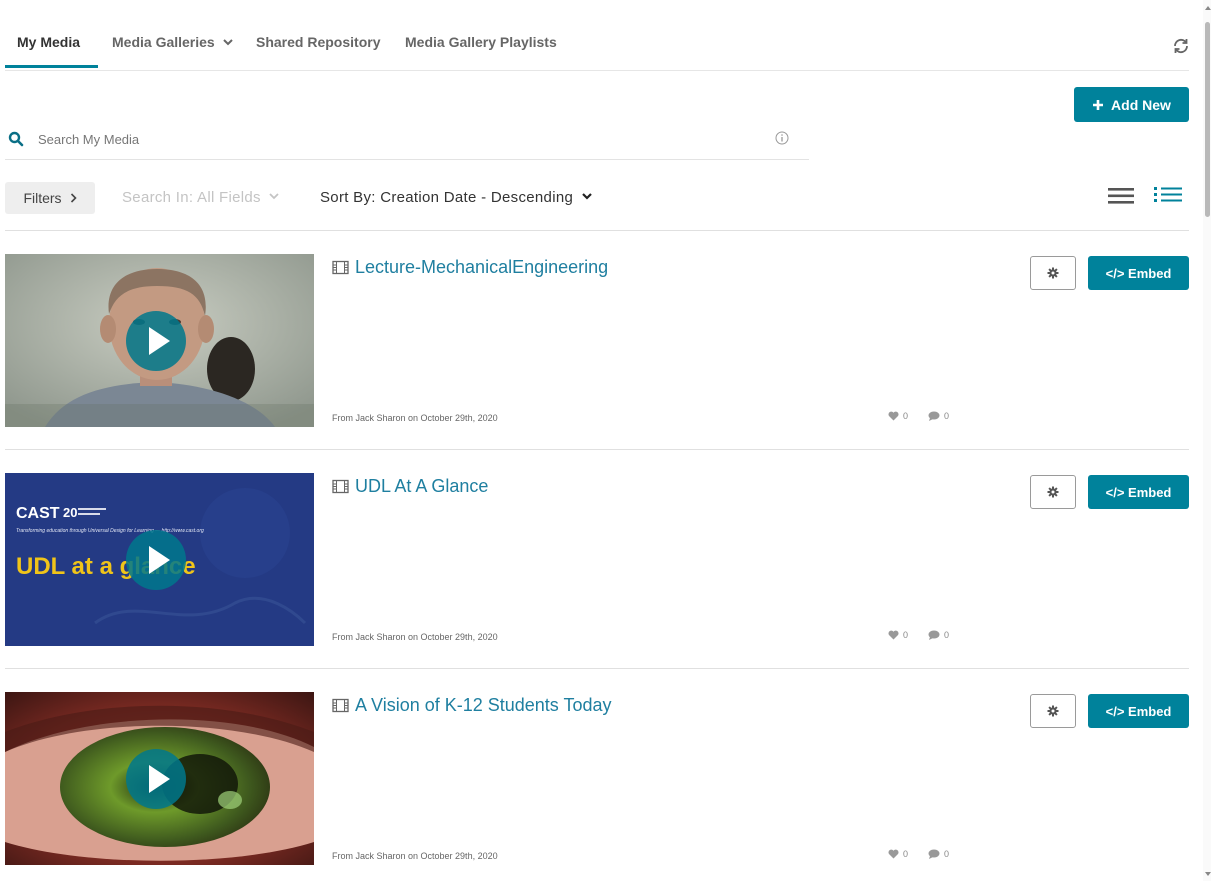  Describe the element at coordinates (1208, 874) in the screenshot. I see `scroll-down-arrow` at that location.